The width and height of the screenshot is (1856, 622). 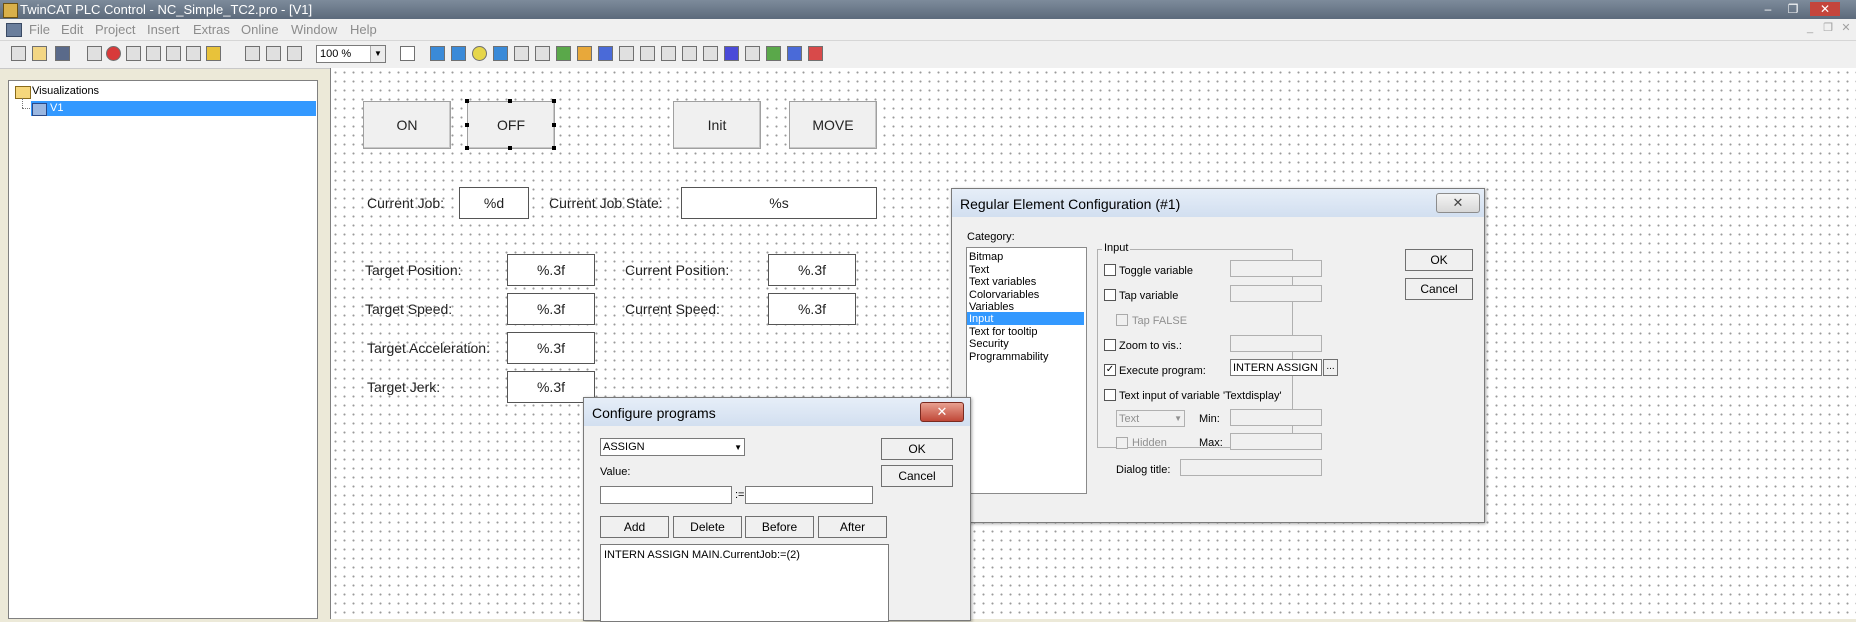 I want to click on text-select: Text ▼, so click(x=1150, y=418).